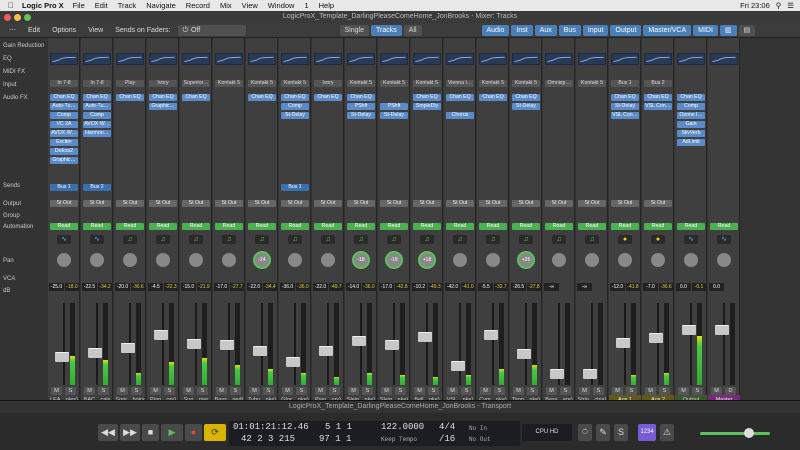  I want to click on peak-value: -27.8, so click(534, 287).